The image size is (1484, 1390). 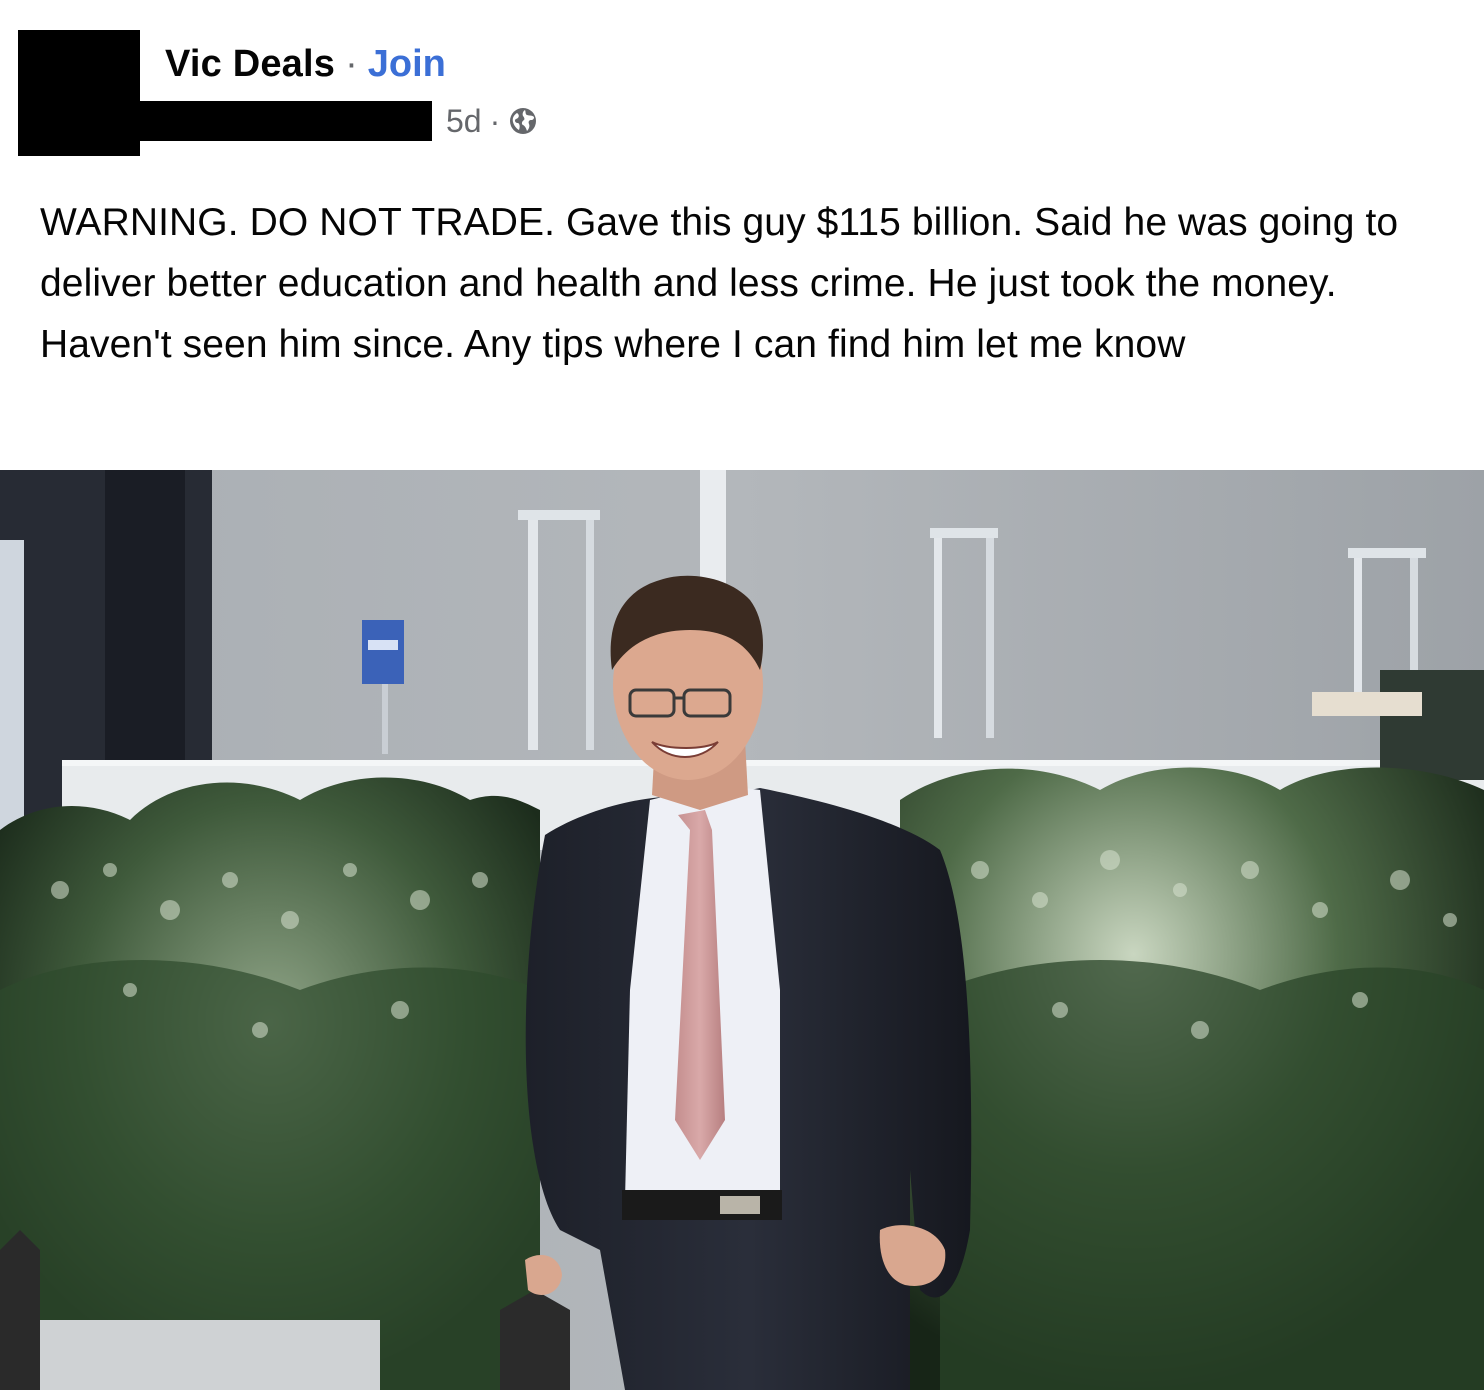 I want to click on post-meta: 5d ·, so click(x=339, y=121).